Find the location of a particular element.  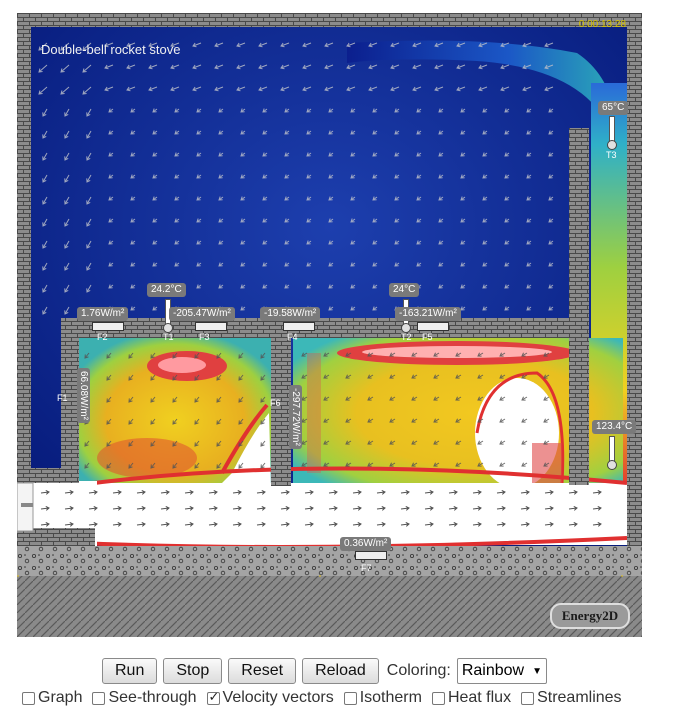

thermometer-t2-id: T2 is located at coordinates (406, 337).